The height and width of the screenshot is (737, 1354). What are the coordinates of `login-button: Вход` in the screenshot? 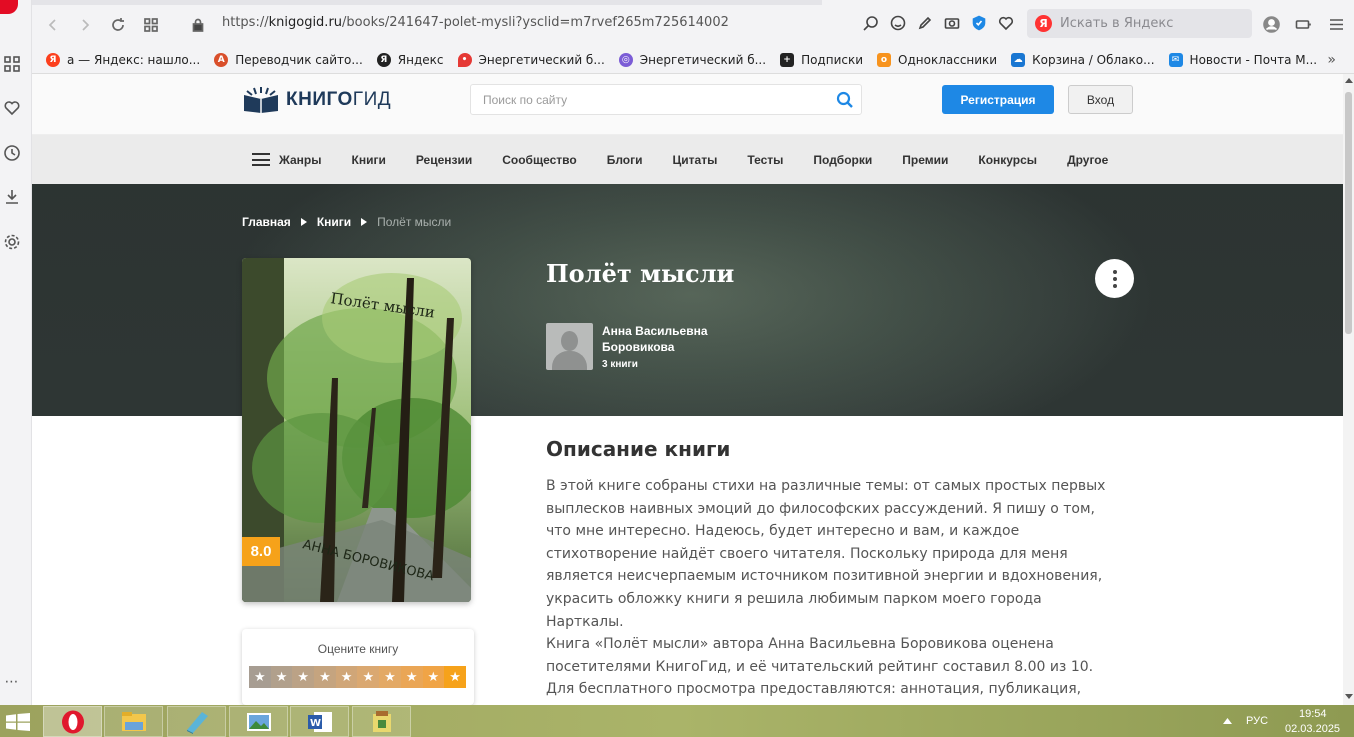 It's located at (1100, 99).